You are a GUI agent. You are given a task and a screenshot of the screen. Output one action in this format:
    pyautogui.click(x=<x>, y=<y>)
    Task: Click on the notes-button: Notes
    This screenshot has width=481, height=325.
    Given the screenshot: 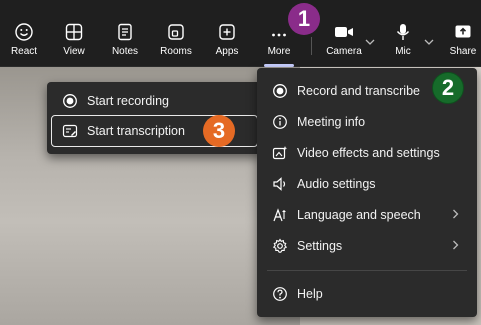 What is the action you would take?
    pyautogui.click(x=125, y=33)
    